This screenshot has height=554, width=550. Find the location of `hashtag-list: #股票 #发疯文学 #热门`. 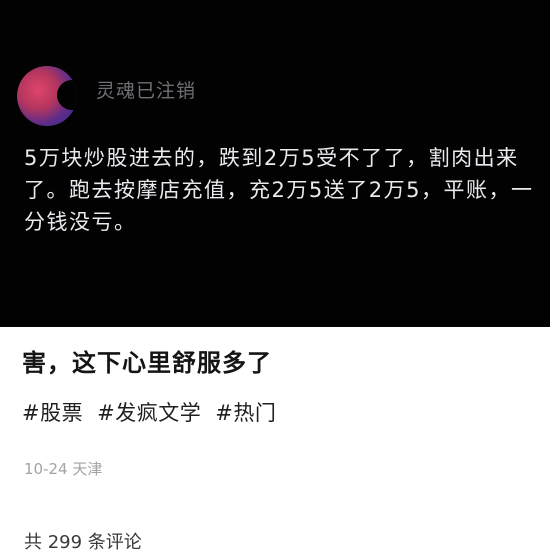

hashtag-list: #股票 #发疯文学 #热门 is located at coordinates (149, 412).